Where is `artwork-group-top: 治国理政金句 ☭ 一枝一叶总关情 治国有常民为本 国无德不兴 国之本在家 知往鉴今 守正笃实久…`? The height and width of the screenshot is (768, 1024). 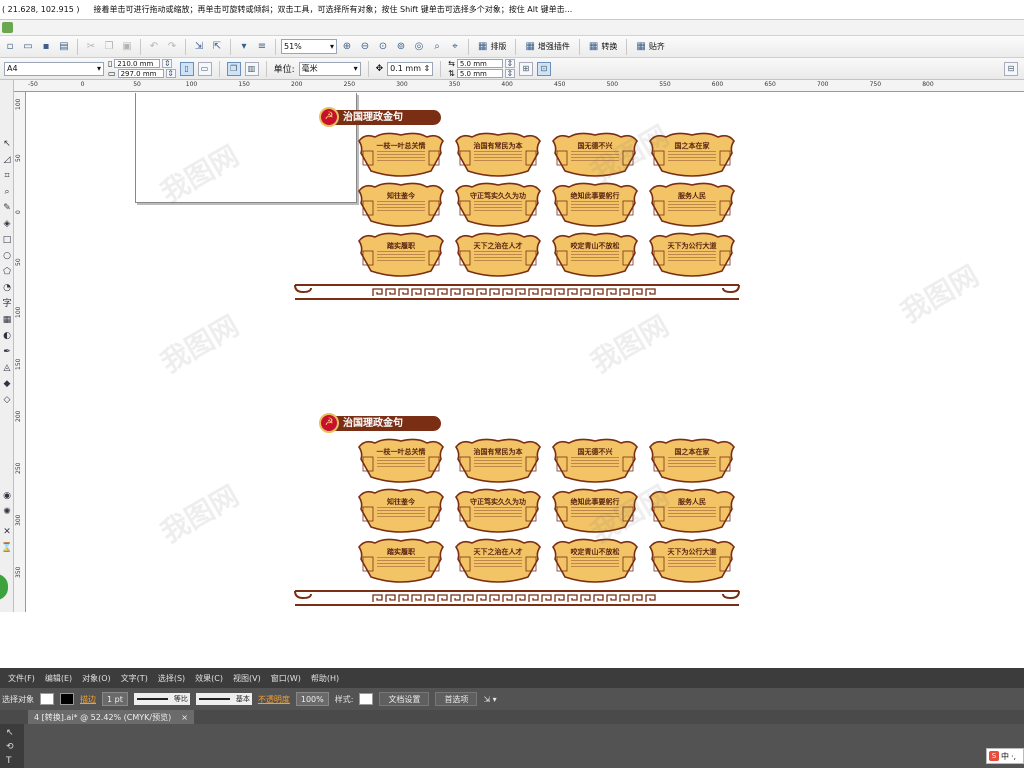 artwork-group-top: 治国理政金句 ☭ 一枝一叶总关情 治国有常民为本 国无德不兴 国之本在家 知往鉴今 守正笃实久… is located at coordinates (521, 205).